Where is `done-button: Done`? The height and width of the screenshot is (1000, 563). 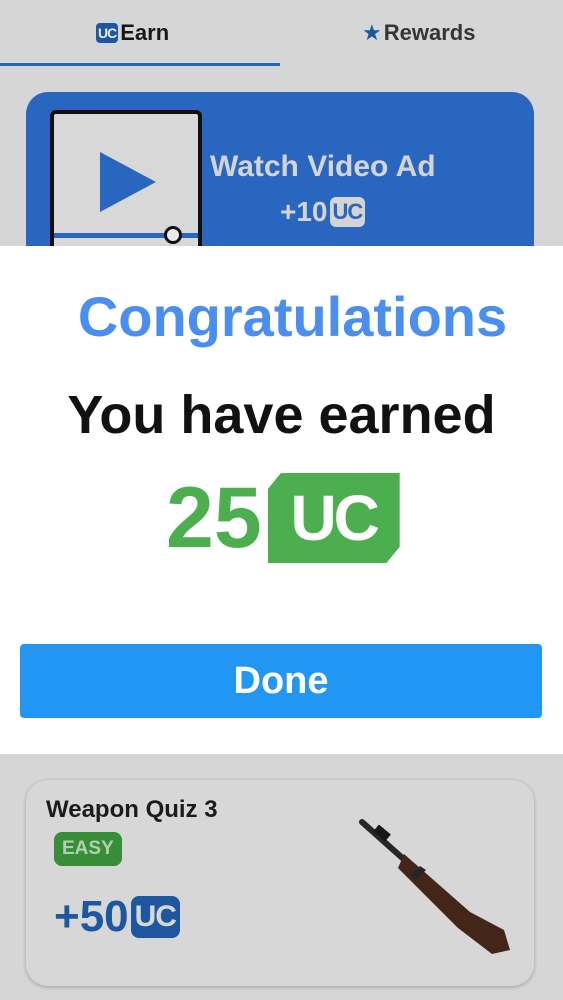 done-button: Done is located at coordinates (281, 681).